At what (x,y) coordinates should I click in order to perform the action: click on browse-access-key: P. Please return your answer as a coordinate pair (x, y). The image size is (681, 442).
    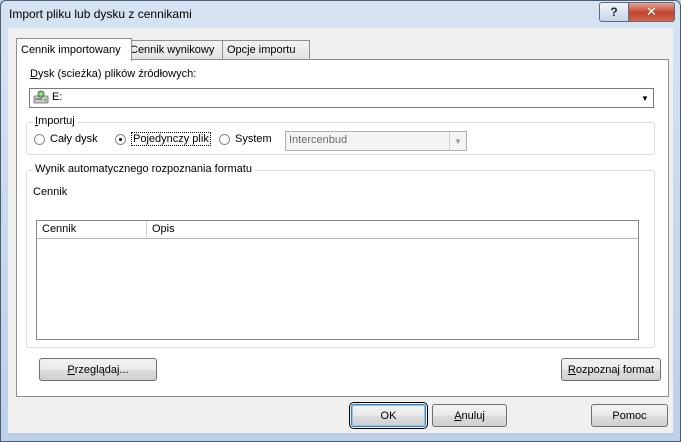
    Looking at the image, I should click on (71, 369).